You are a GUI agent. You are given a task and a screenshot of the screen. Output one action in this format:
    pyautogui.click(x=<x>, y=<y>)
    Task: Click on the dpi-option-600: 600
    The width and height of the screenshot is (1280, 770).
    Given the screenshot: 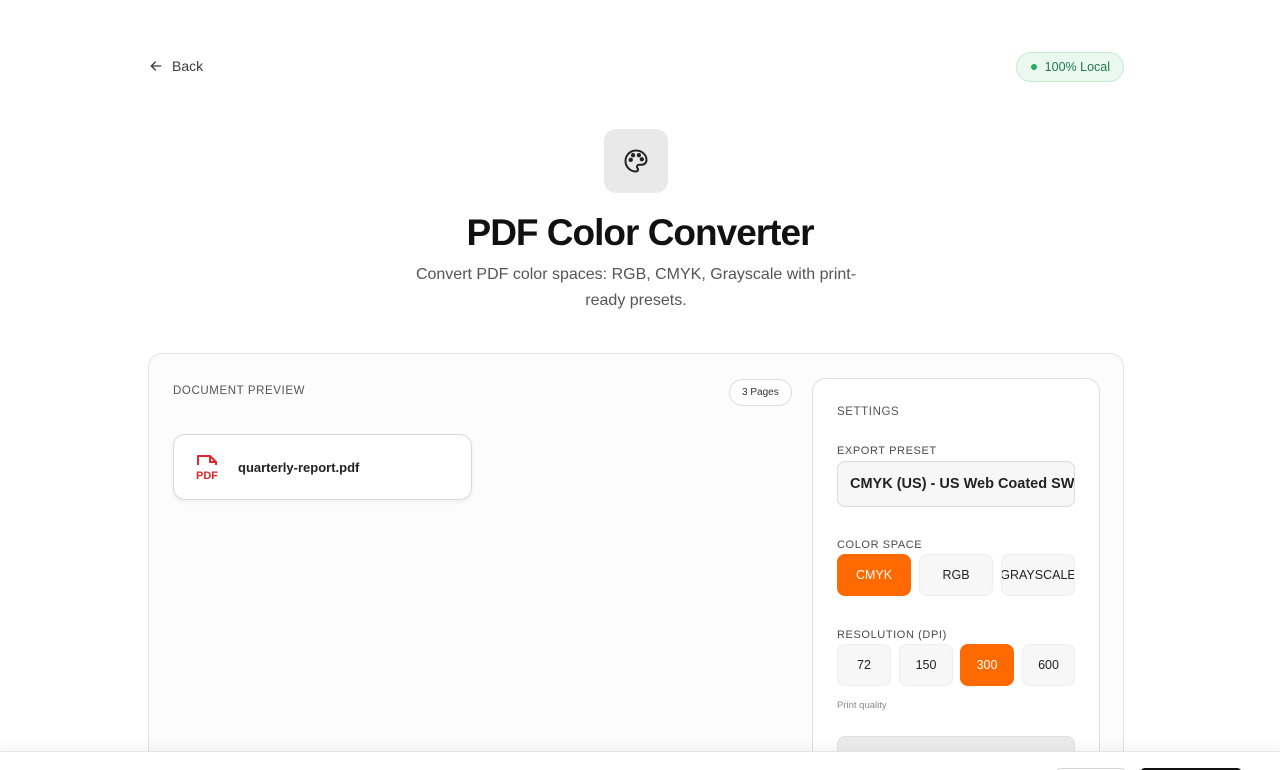 What is the action you would take?
    pyautogui.click(x=1048, y=665)
    